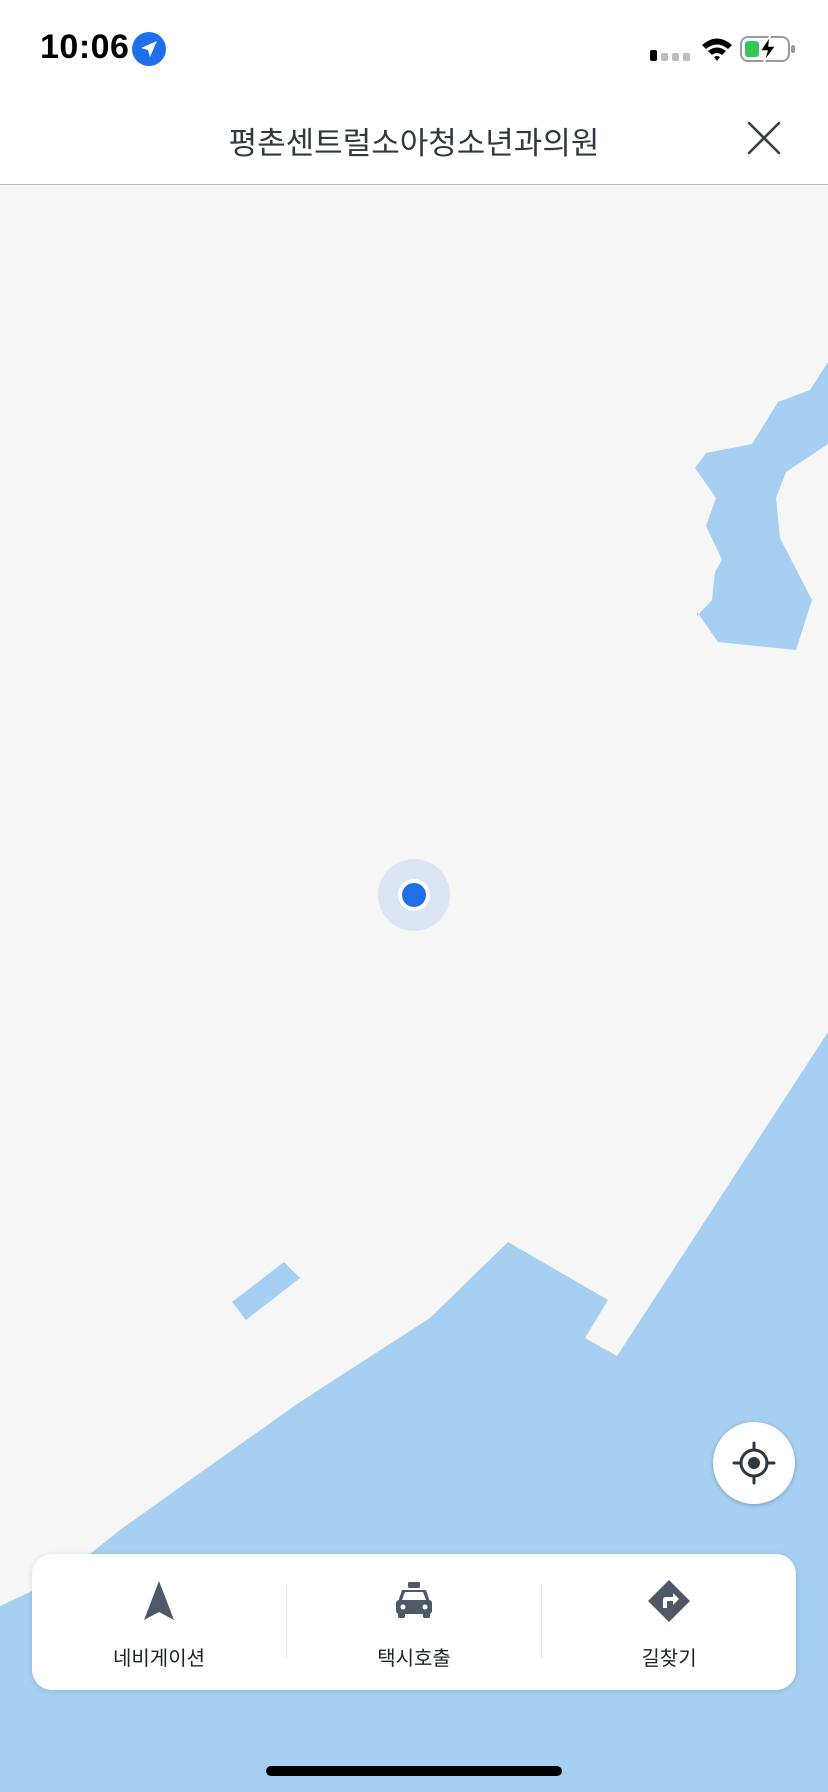 Image resolution: width=828 pixels, height=1792 pixels. Describe the element at coordinates (414, 1600) in the screenshot. I see `taxi-icon` at that location.